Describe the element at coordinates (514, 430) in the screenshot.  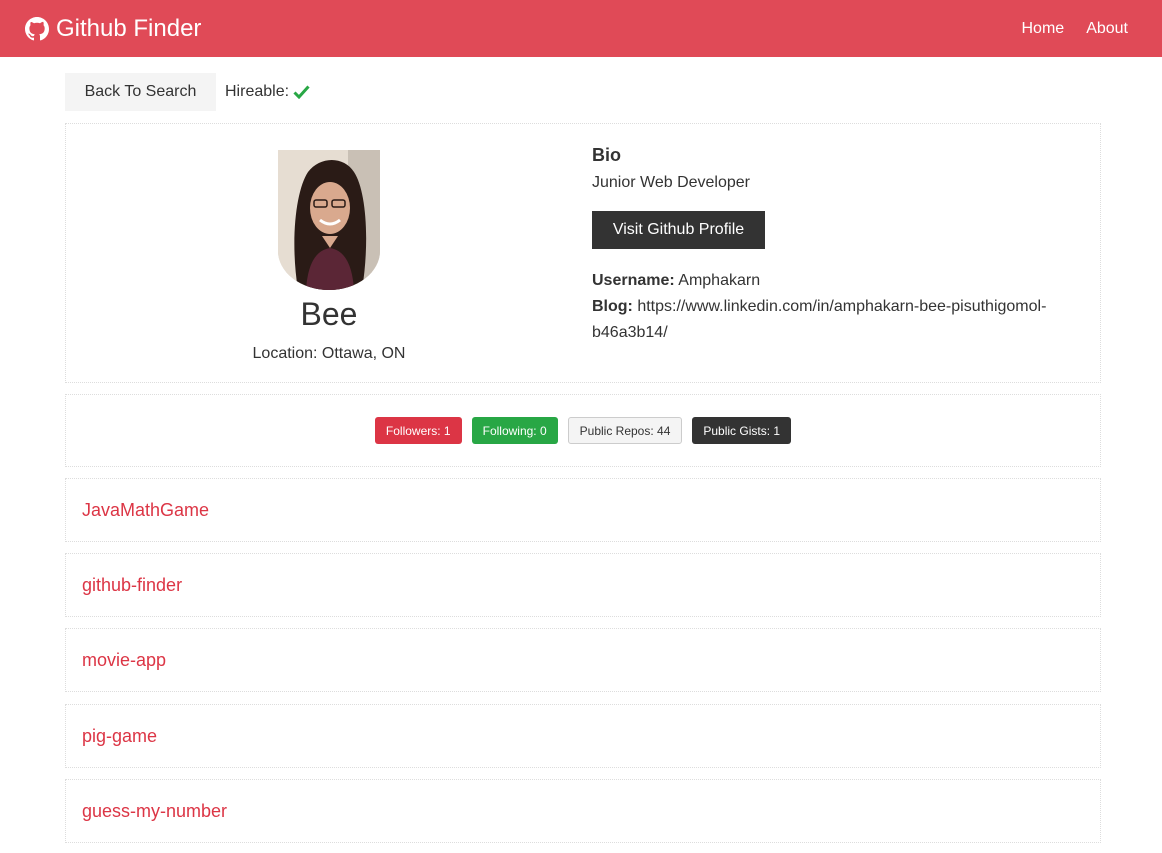
I see `following-badge: Following: 0` at that location.